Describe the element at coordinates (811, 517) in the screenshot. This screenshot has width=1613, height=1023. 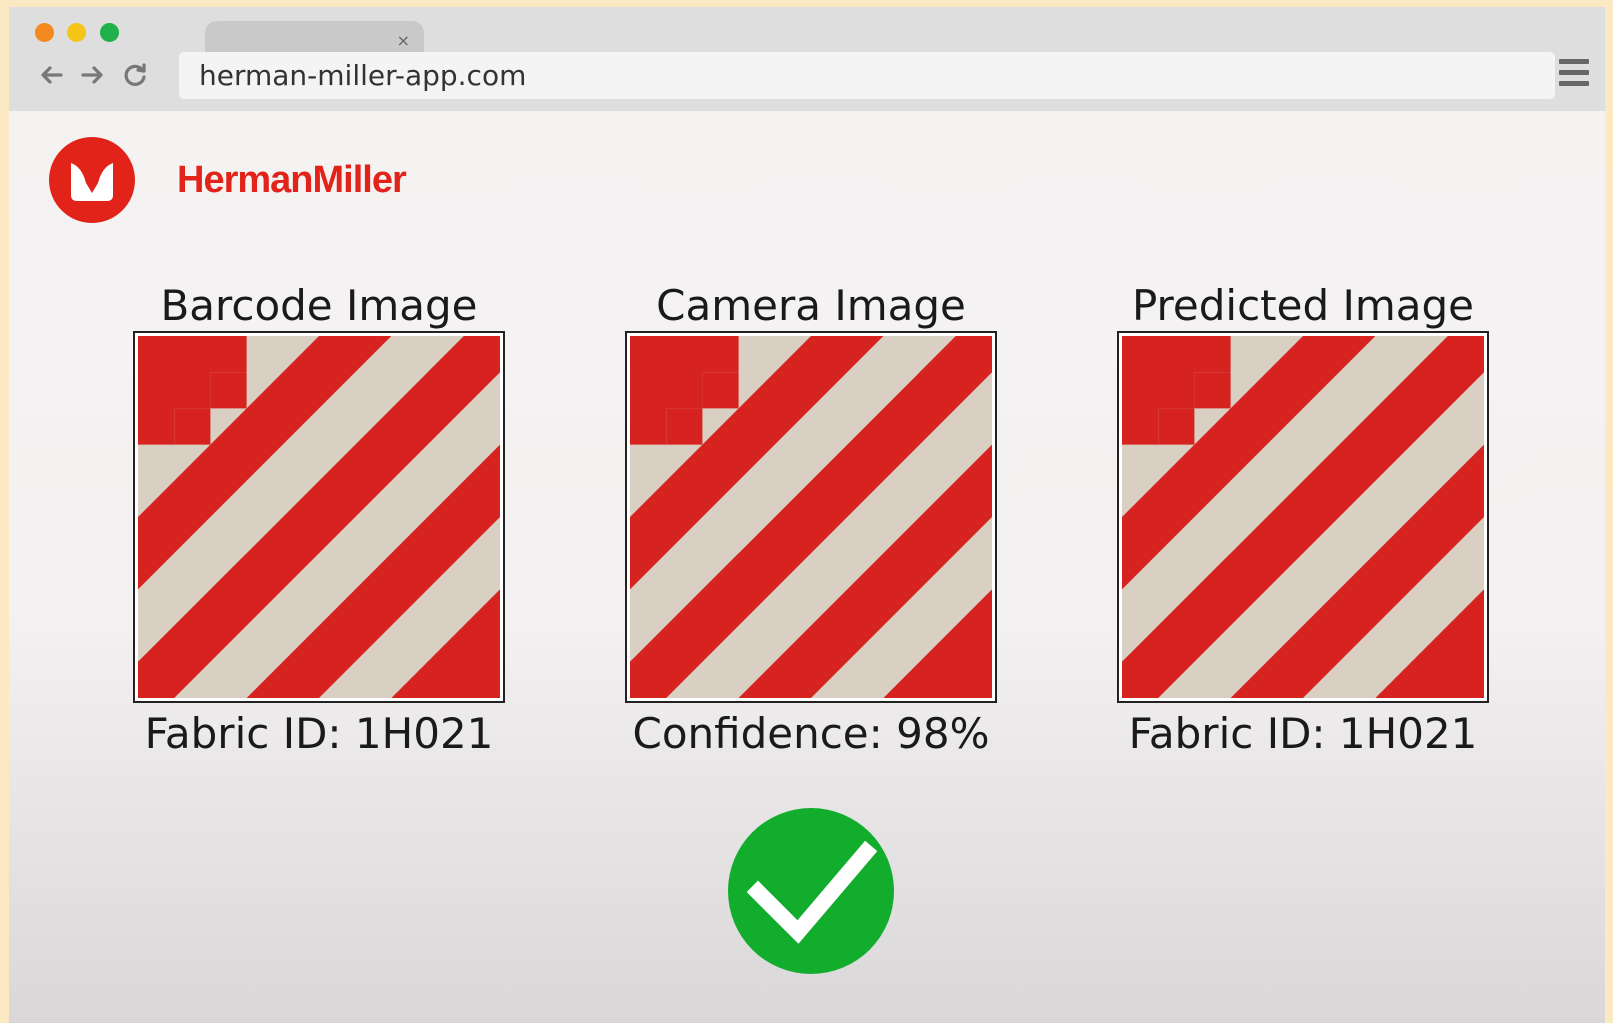
I see `camera-fabric-image` at that location.